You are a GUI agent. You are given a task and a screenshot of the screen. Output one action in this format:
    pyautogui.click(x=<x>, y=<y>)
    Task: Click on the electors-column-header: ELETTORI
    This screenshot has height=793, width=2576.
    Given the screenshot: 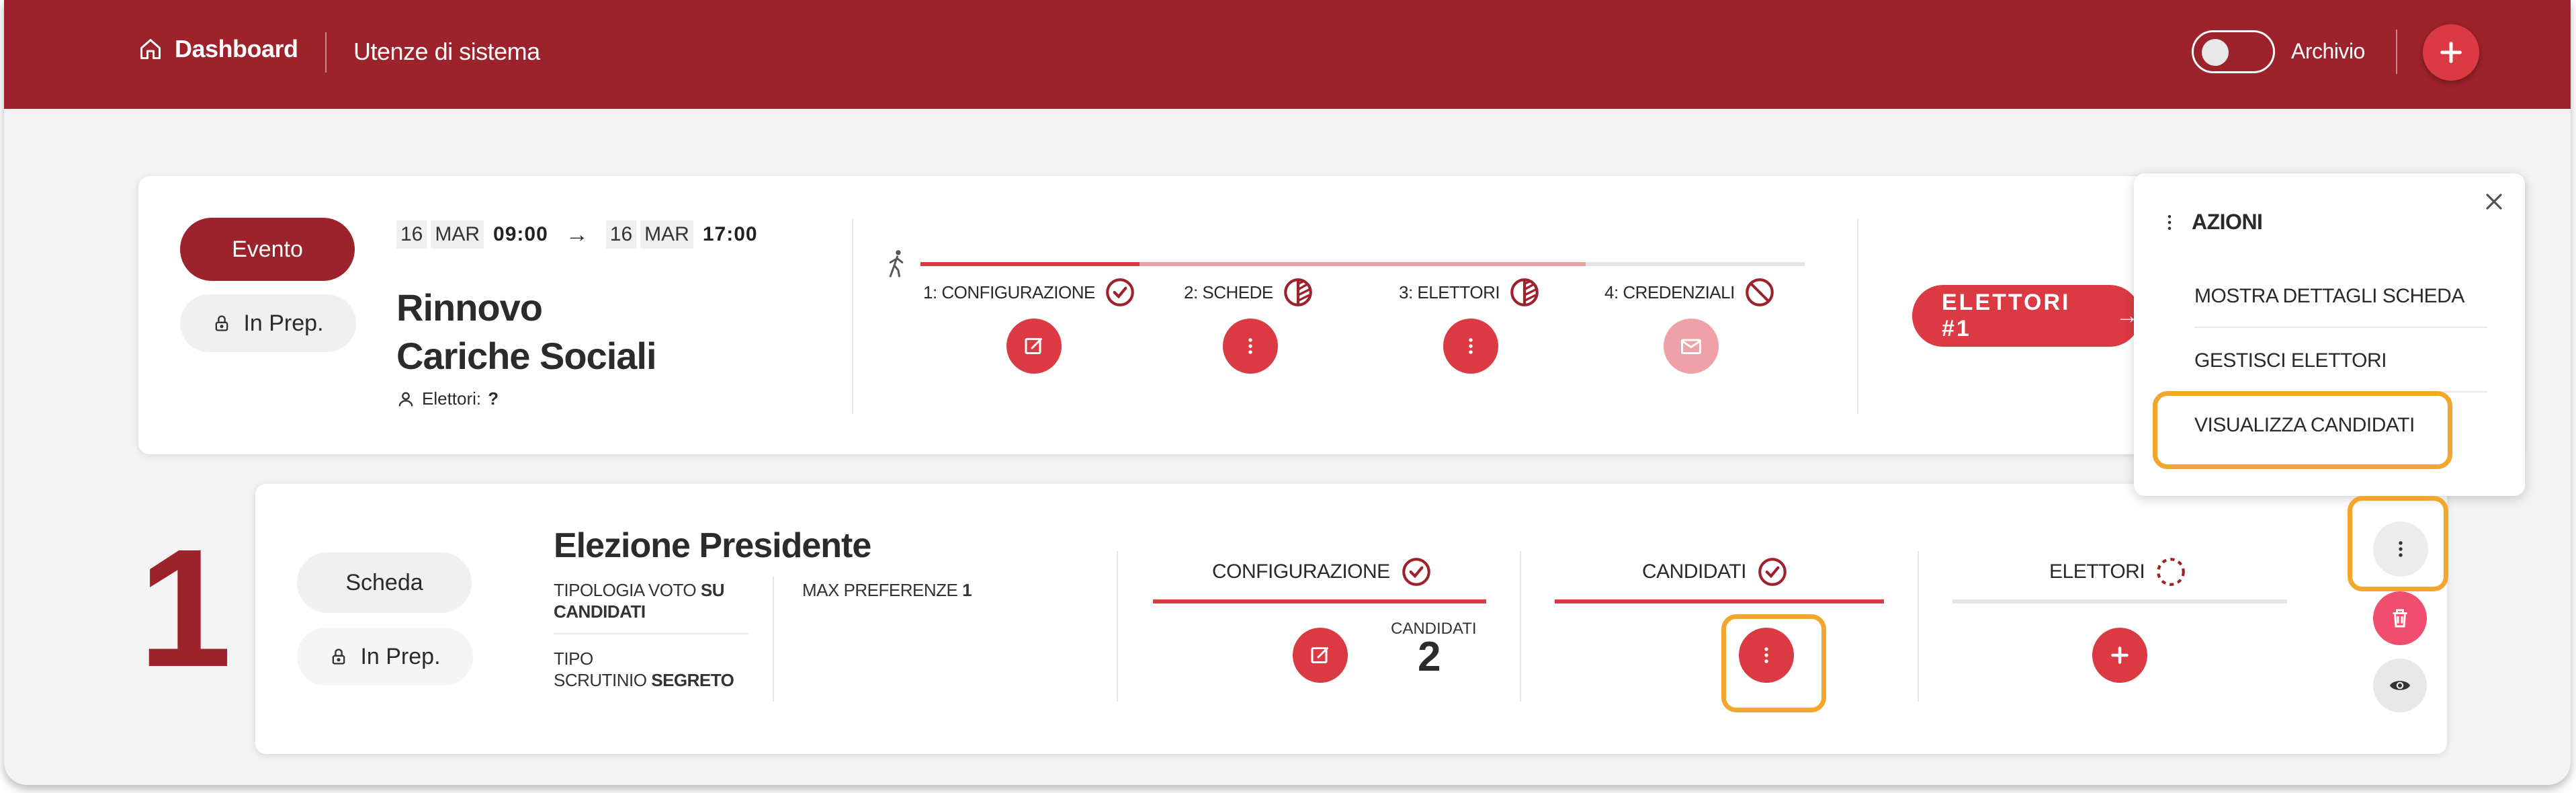 What is the action you would take?
    pyautogui.click(x=2118, y=572)
    